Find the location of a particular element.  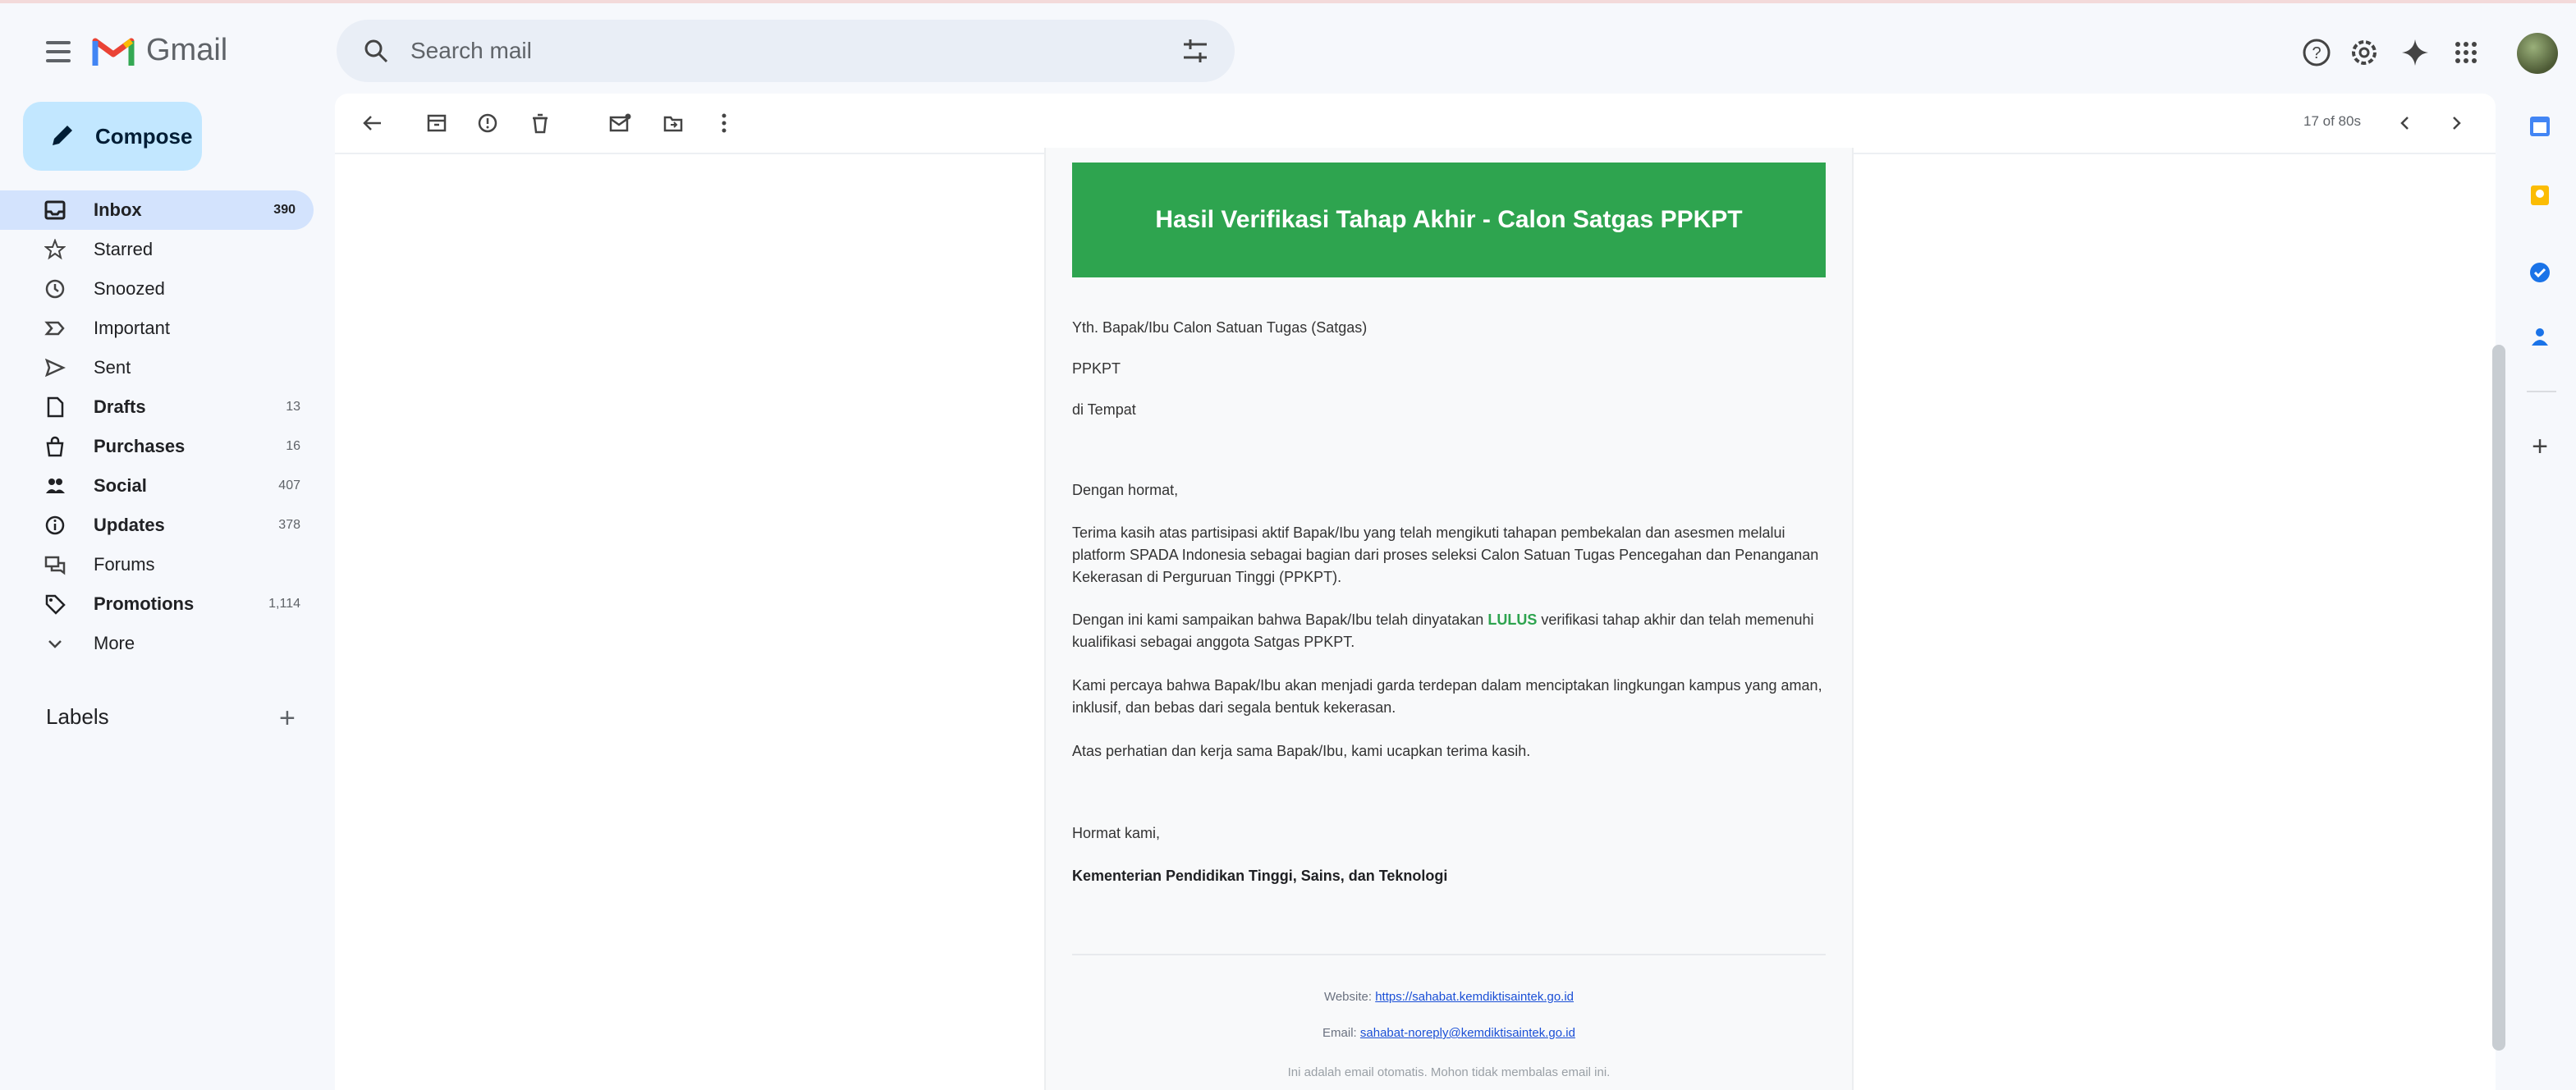

sidebar-item-purchases: Purchases 16 is located at coordinates (160, 446).